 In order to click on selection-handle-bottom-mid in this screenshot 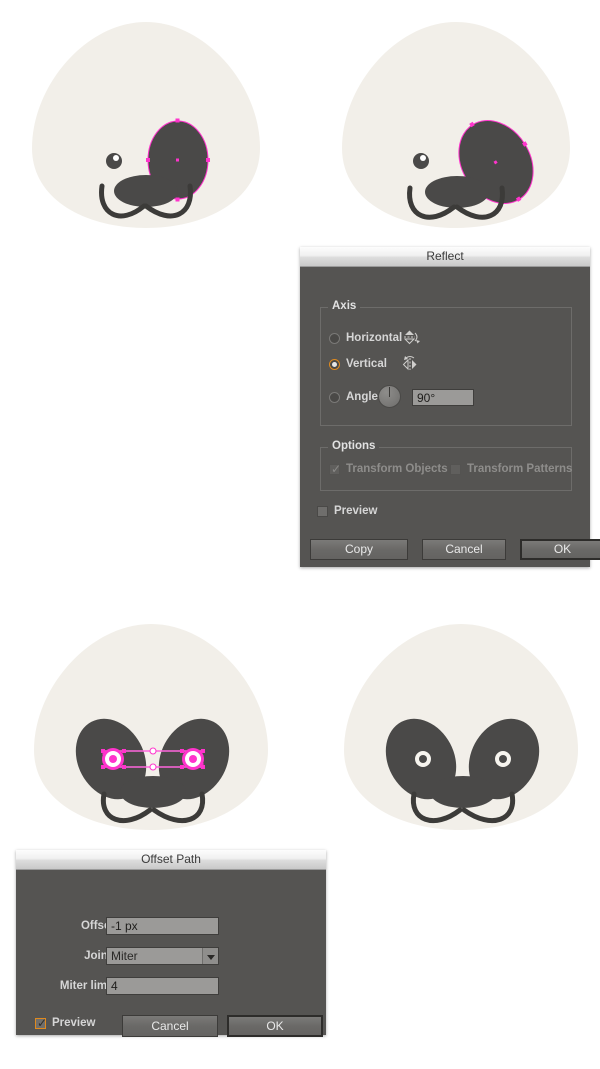, I will do `click(153, 767)`.